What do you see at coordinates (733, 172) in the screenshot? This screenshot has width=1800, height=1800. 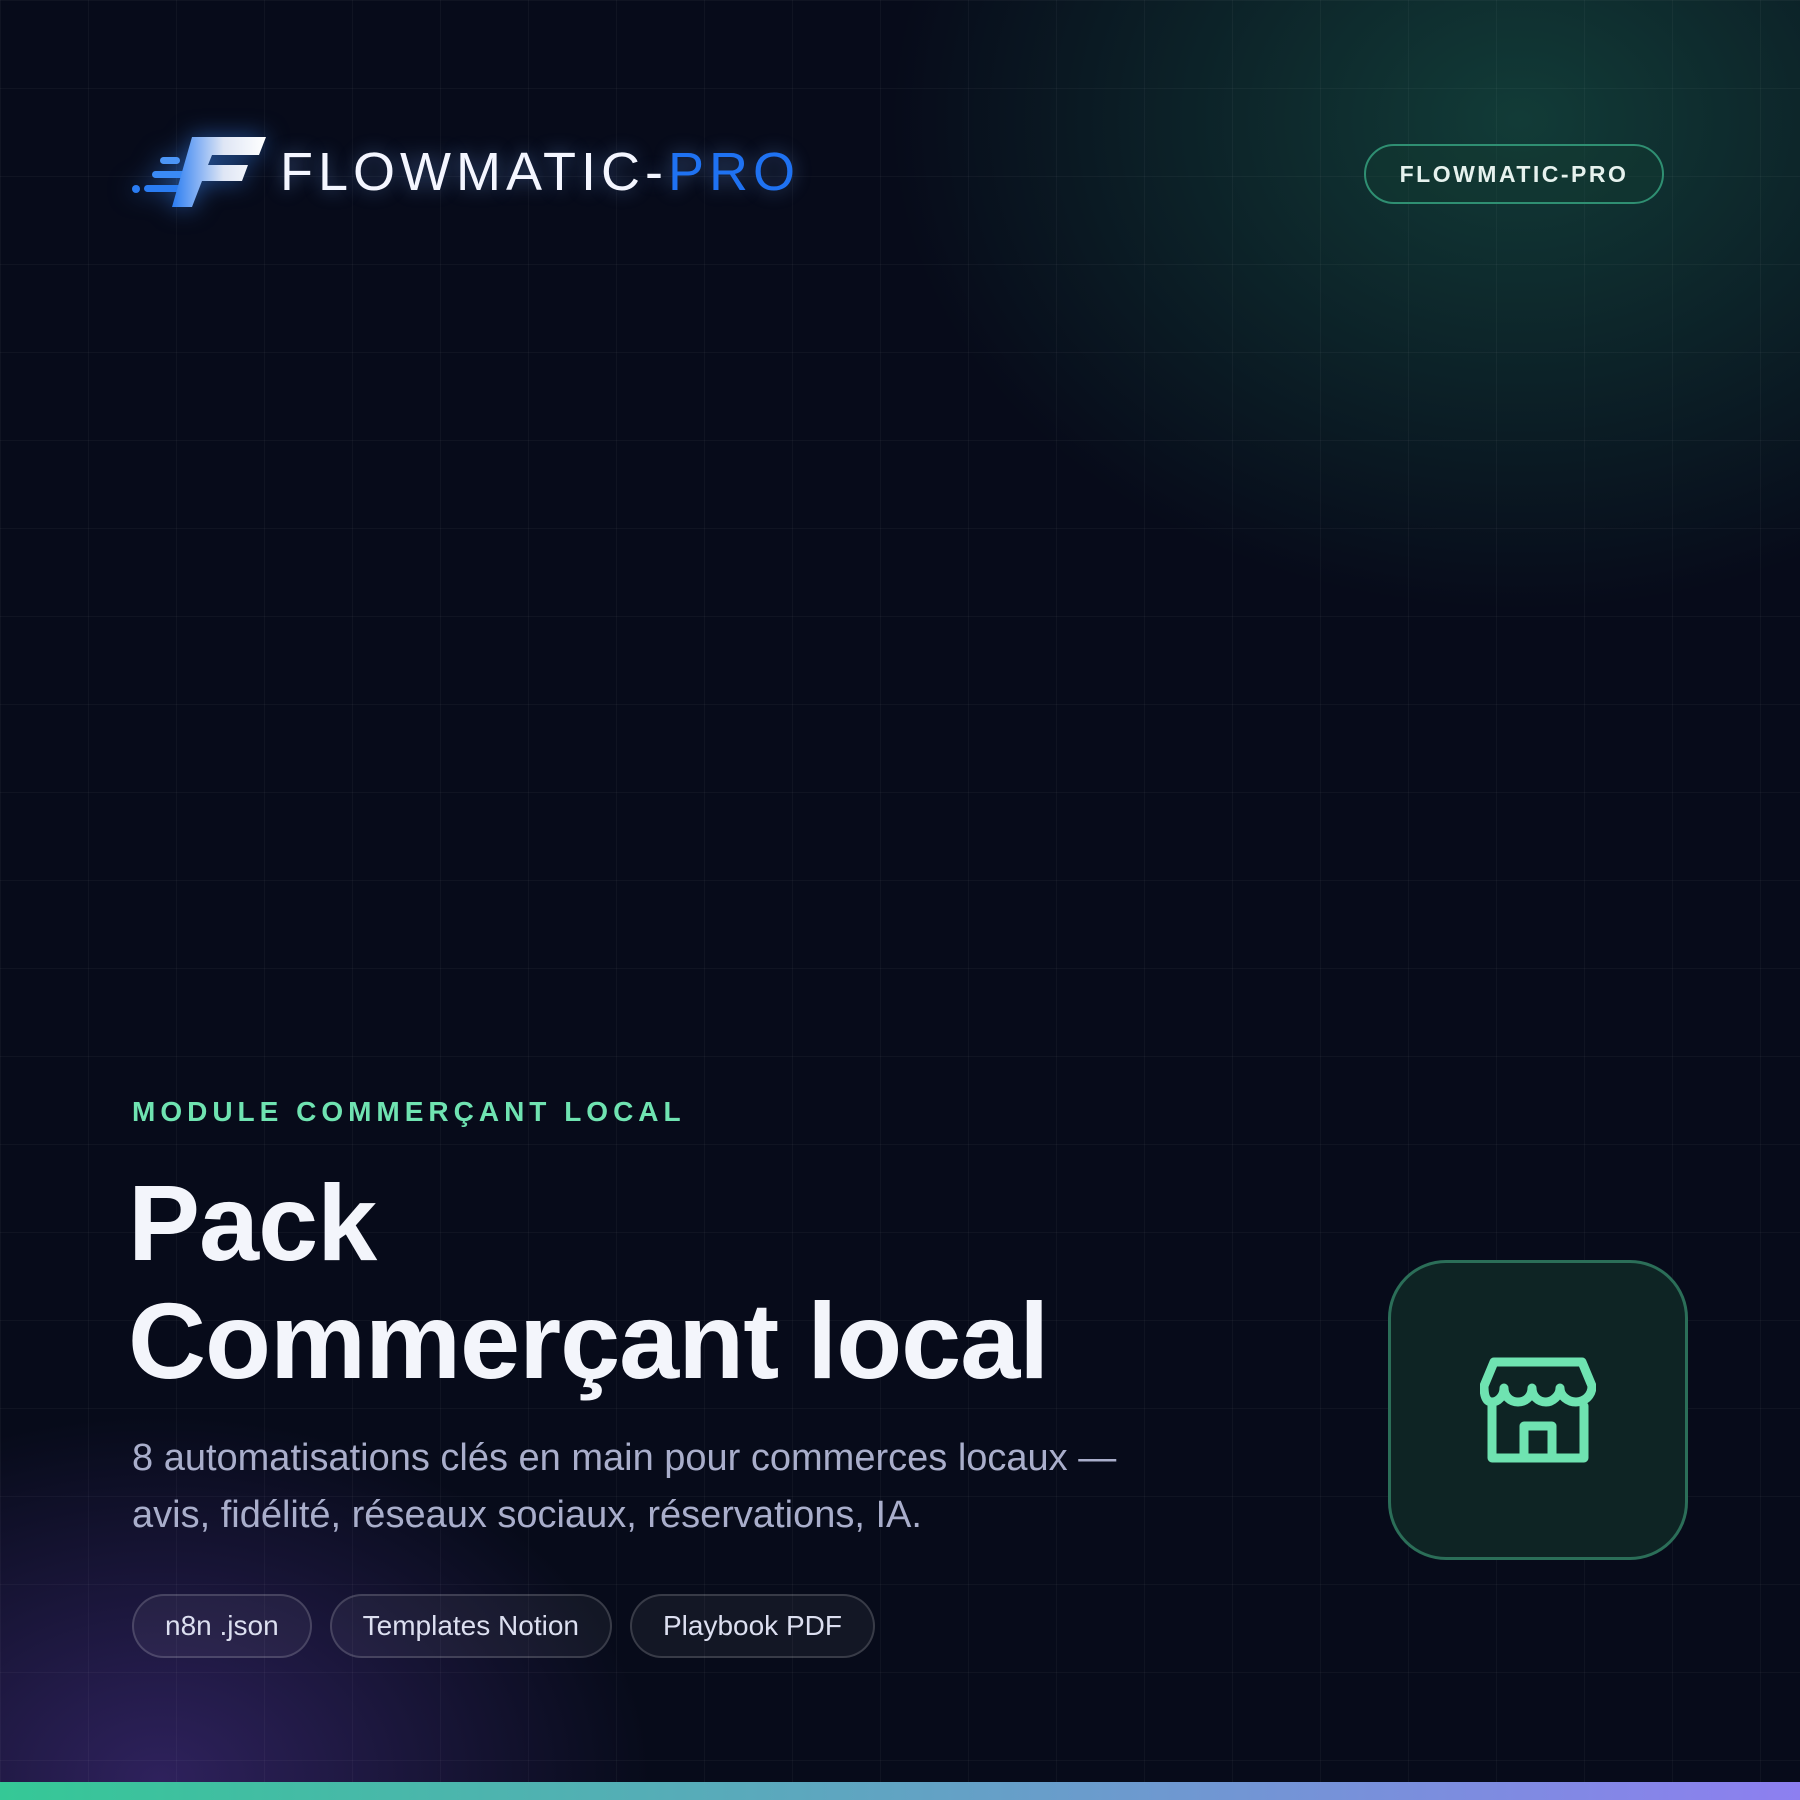 I see `brand-wordmark-accent: PRO` at bounding box center [733, 172].